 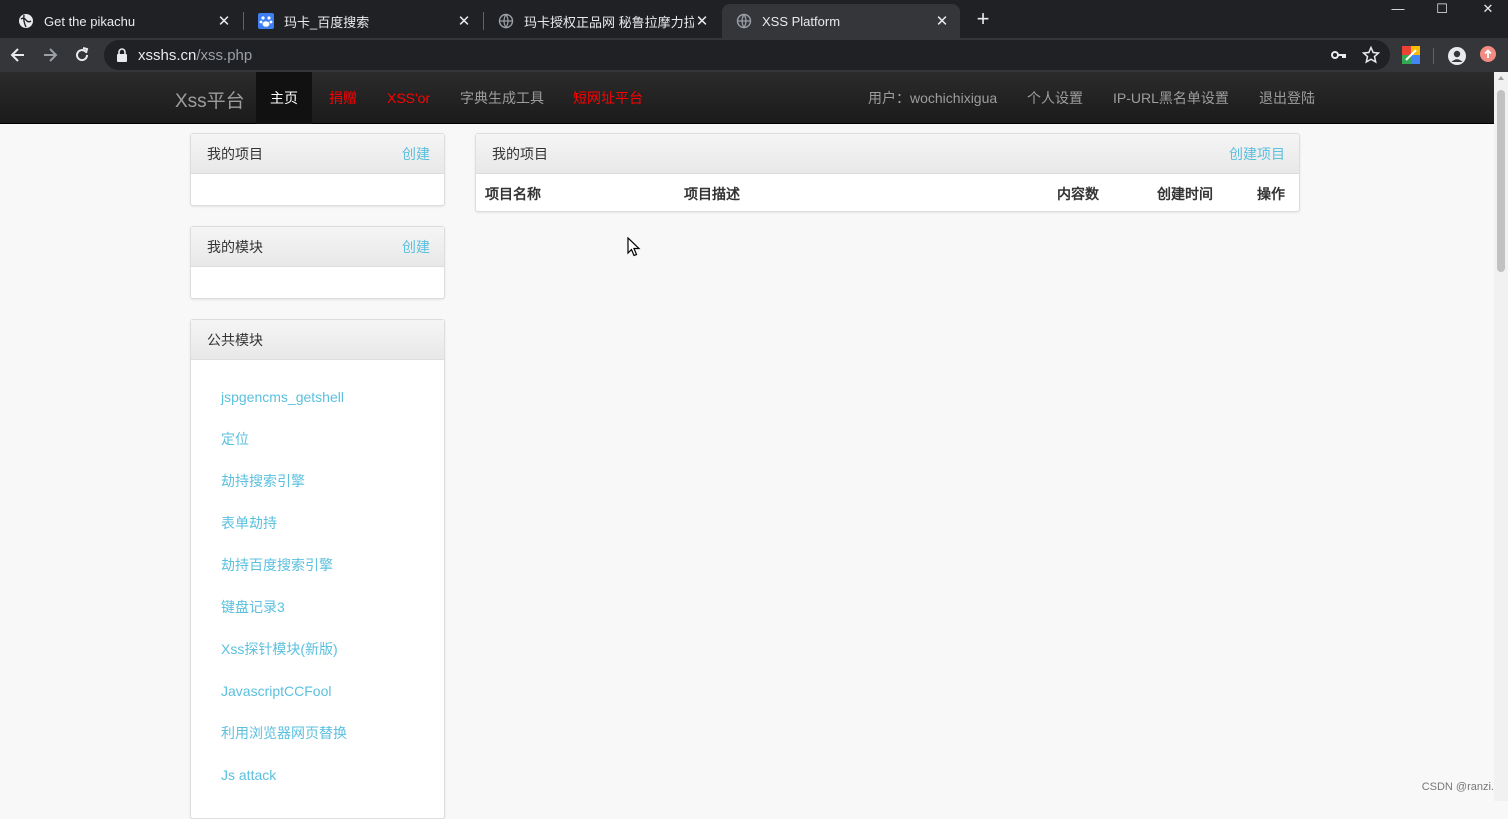 What do you see at coordinates (1488, 9) in the screenshot?
I see `close-window-button: ✕` at bounding box center [1488, 9].